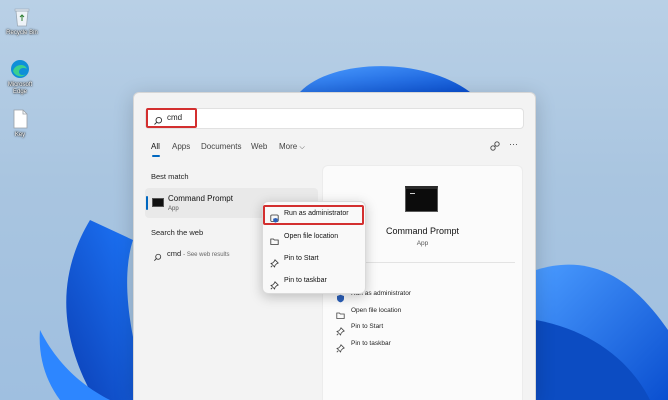 The image size is (668, 400). I want to click on web-result-item: cmd - See web results, so click(198, 253).